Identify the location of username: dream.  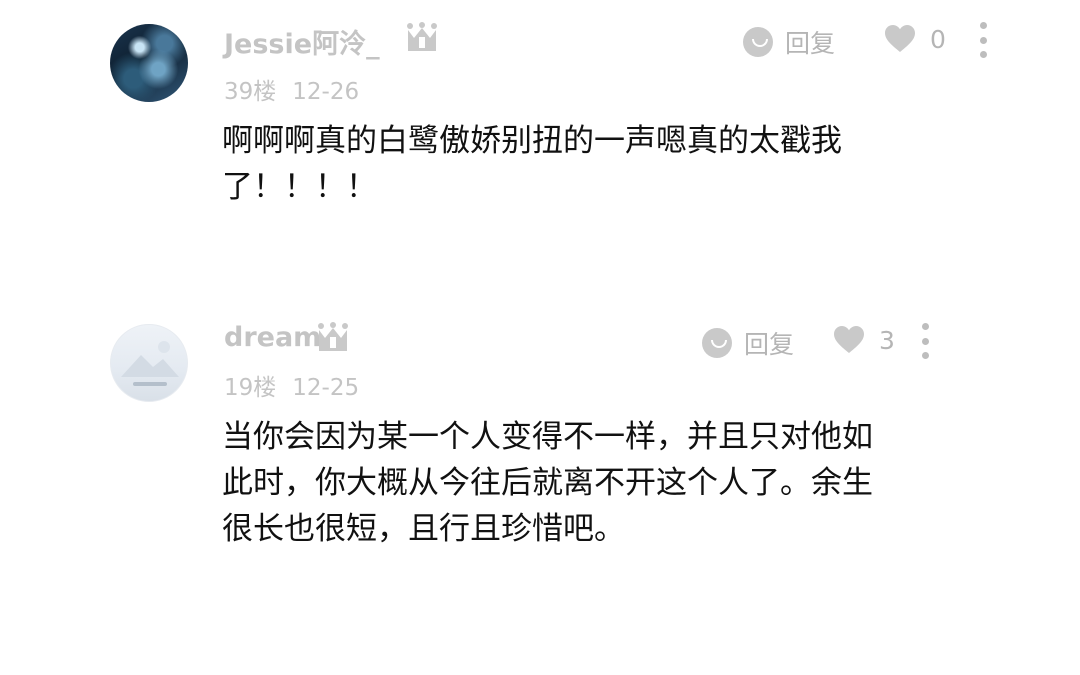
(272, 337).